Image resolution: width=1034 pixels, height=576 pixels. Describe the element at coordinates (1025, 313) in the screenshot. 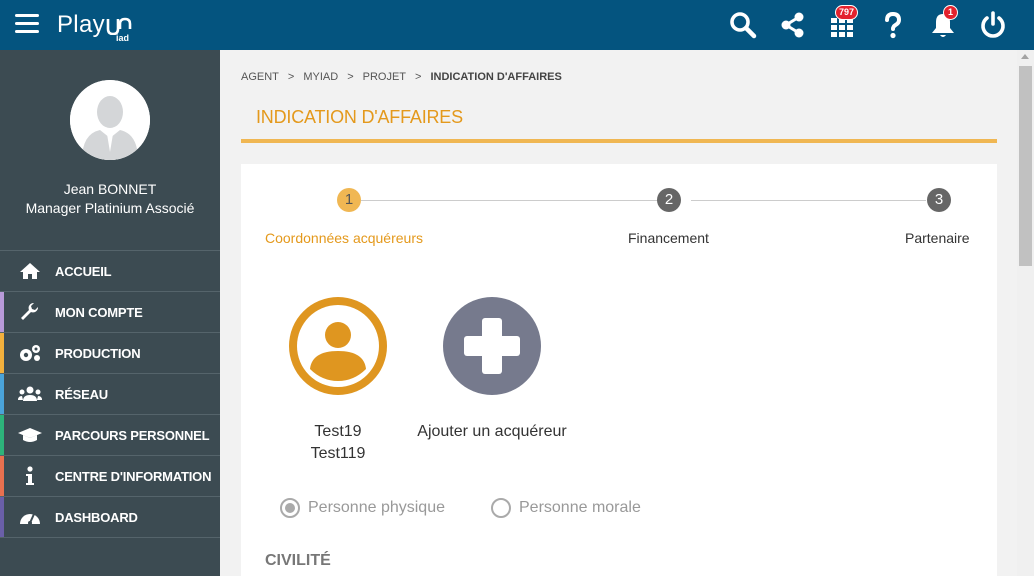

I see `vertical-scrollbar` at that location.